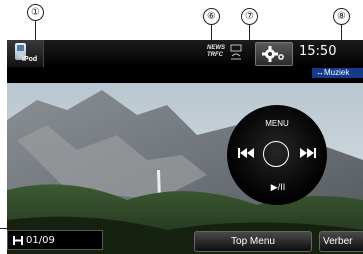  I want to click on callout-6: ⑥, so click(211, 16).